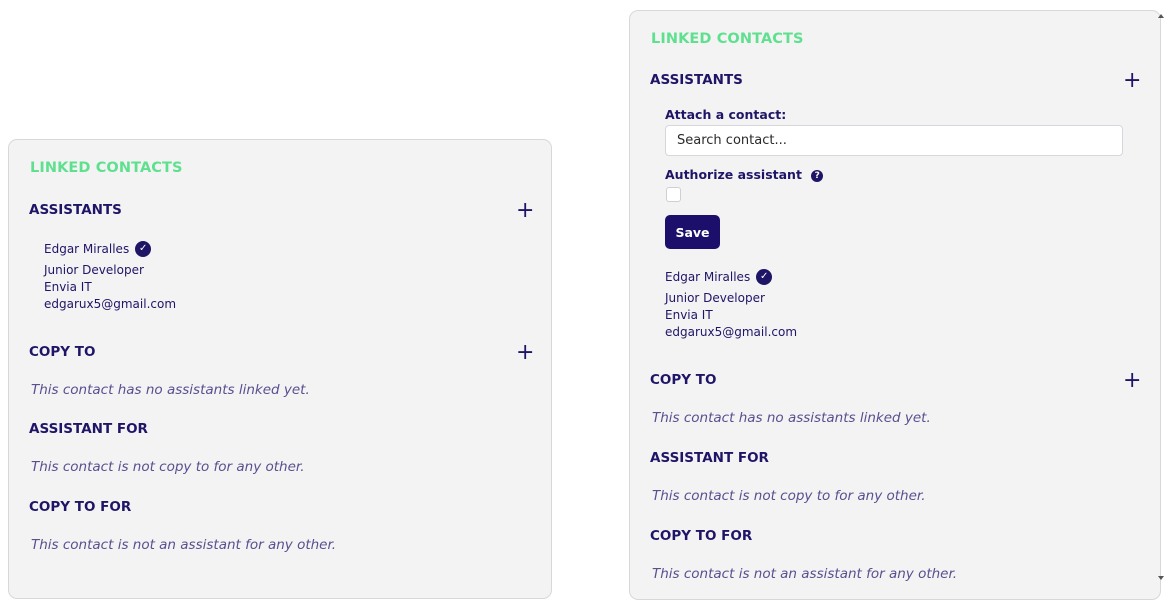 The image size is (1166, 600). What do you see at coordinates (817, 175) in the screenshot?
I see `help-question-icon: ?` at bounding box center [817, 175].